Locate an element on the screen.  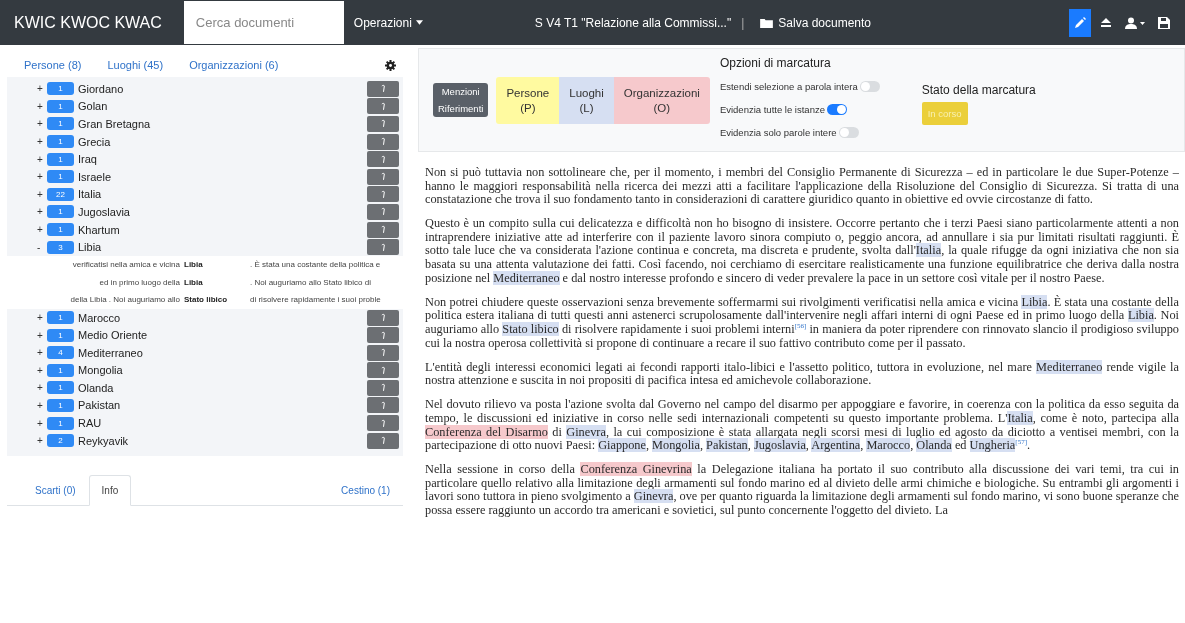
tree-item: Libia is located at coordinates (90, 247).